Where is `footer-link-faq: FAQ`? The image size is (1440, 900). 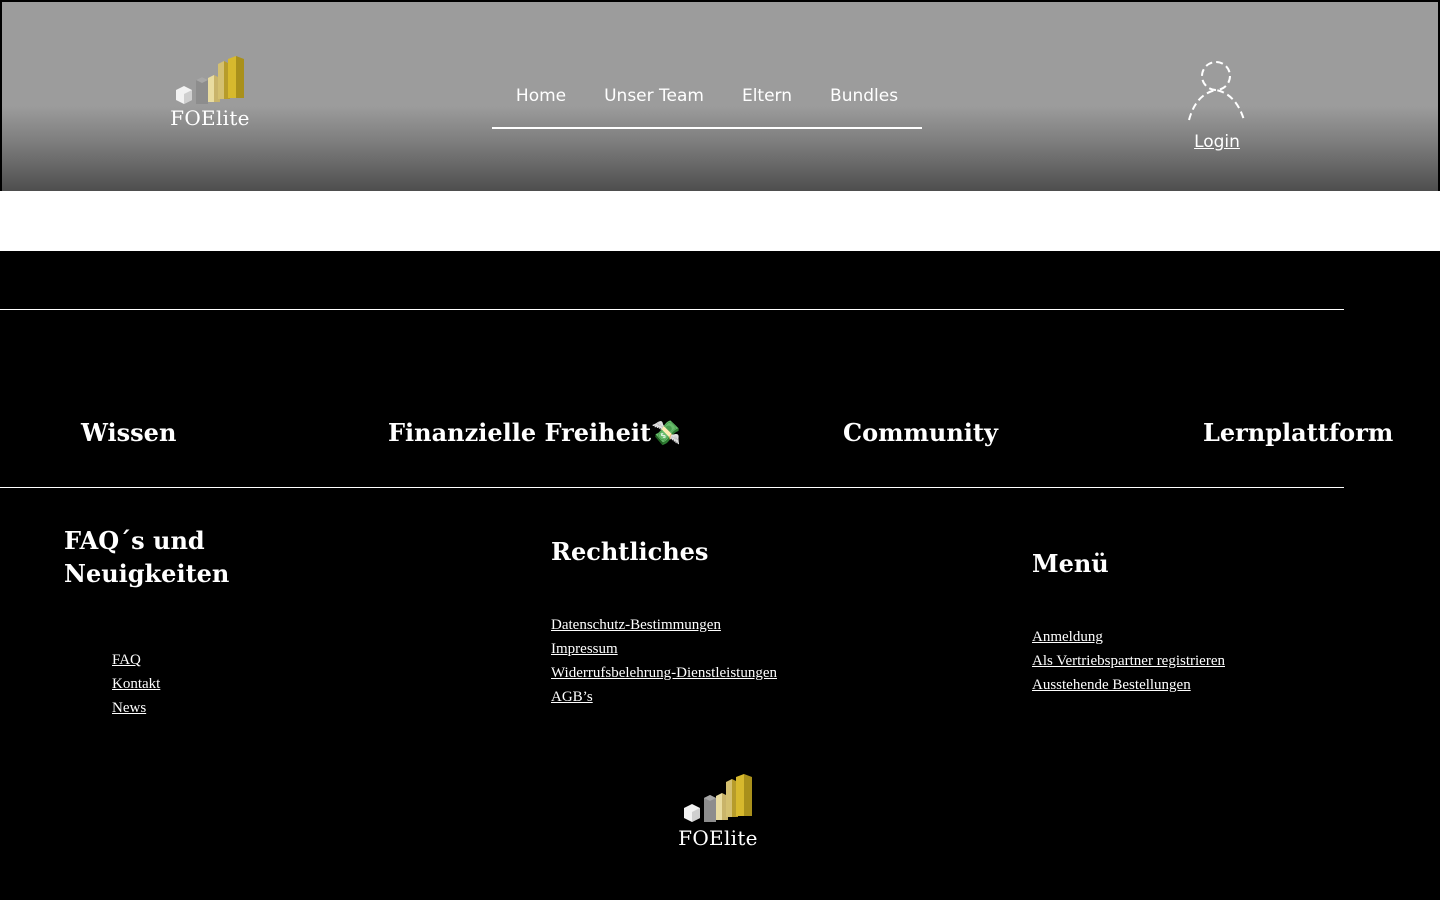
footer-link-faq: FAQ is located at coordinates (136, 660).